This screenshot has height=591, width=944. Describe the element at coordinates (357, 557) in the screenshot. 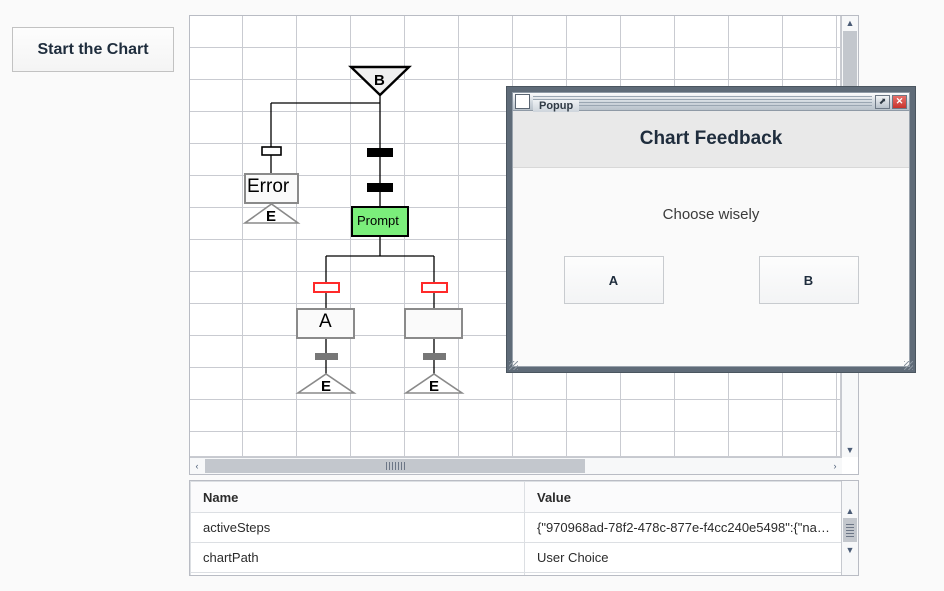

I see `cell-name: chartPath` at that location.